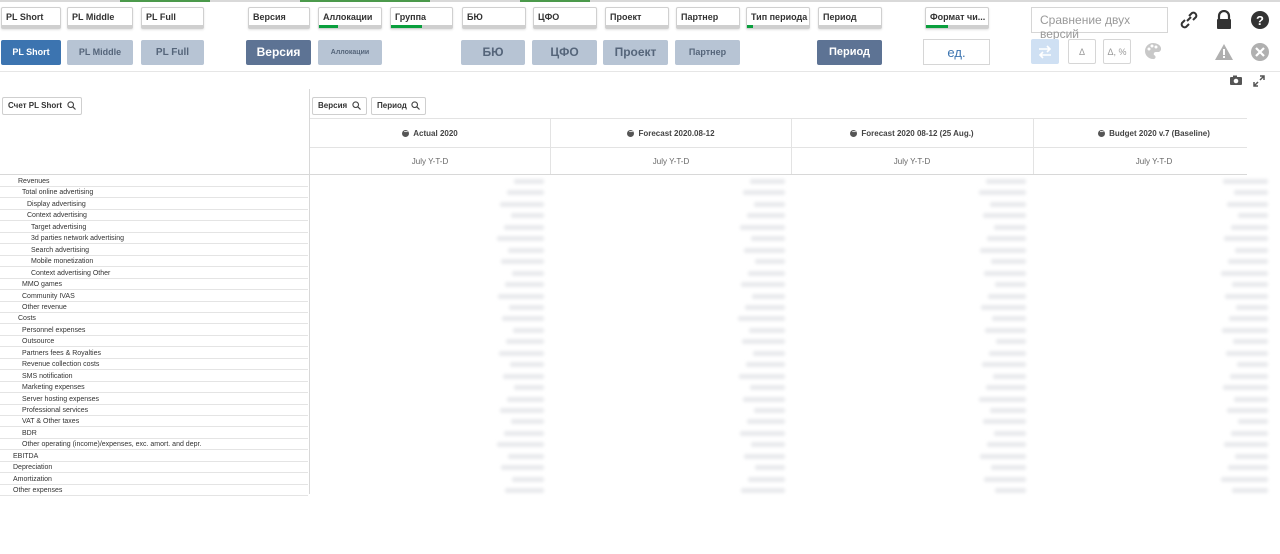 The image size is (1280, 554). What do you see at coordinates (1224, 20) in the screenshot?
I see `lock-icon` at bounding box center [1224, 20].